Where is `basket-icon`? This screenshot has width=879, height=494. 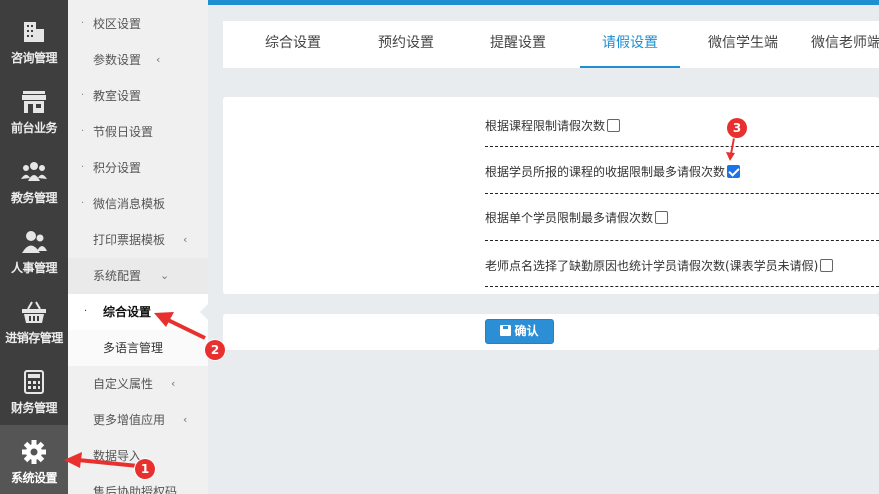 basket-icon is located at coordinates (34, 312).